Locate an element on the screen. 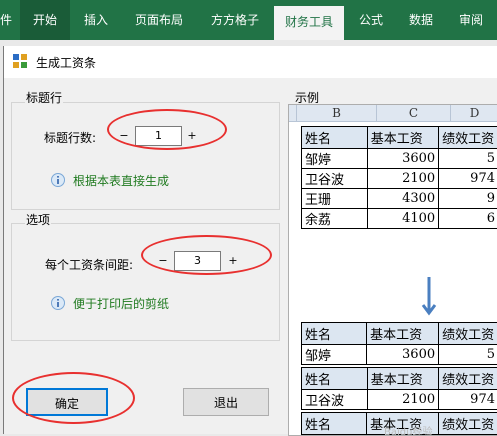 The width and height of the screenshot is (497, 436). title-row-hint: 根据本表直接生成 is located at coordinates (121, 180).